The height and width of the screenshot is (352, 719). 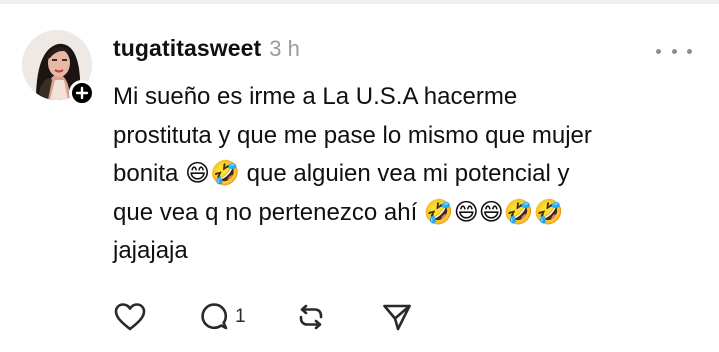 I want to click on plus-icon, so click(x=82, y=93).